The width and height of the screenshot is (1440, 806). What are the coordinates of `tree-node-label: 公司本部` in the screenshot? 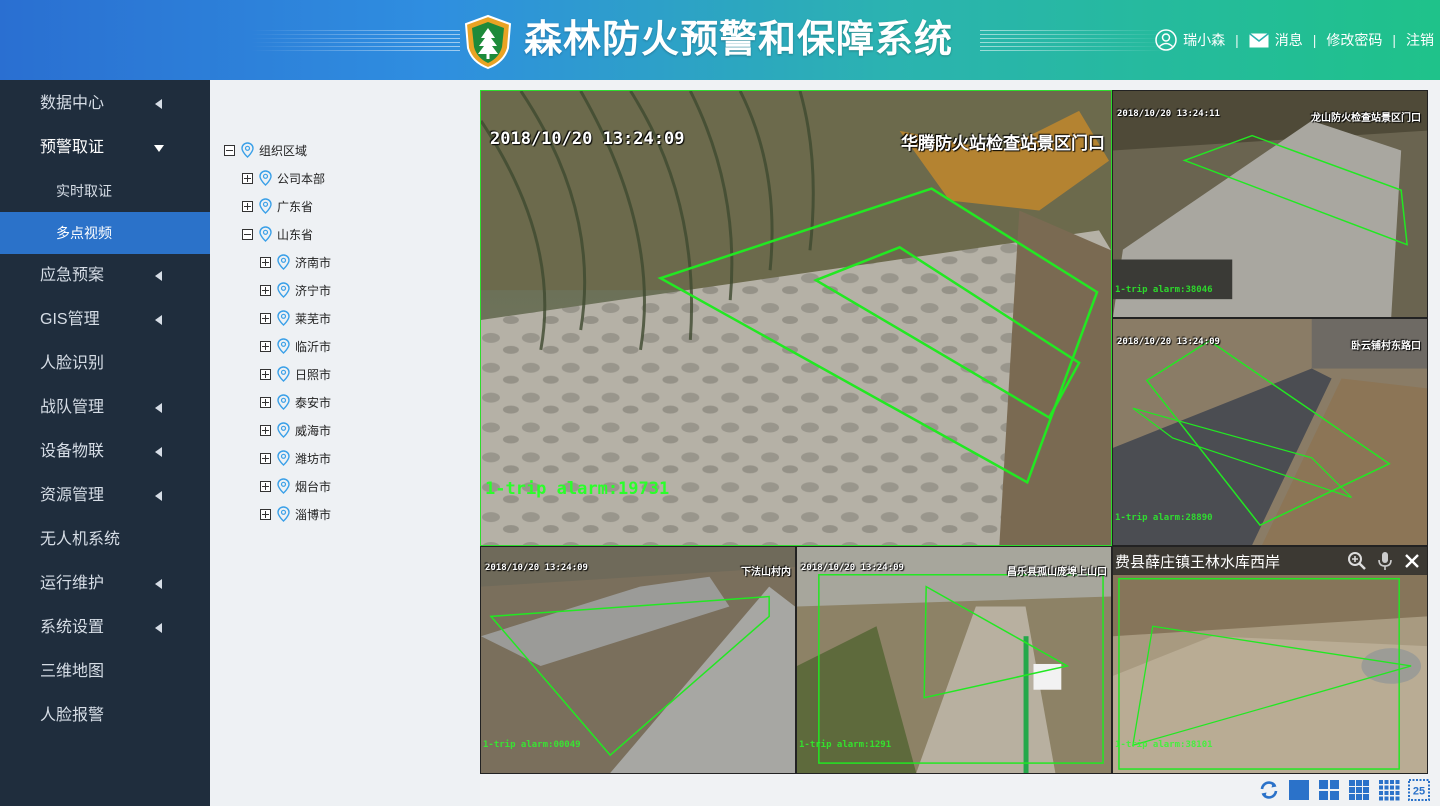 It's located at (301, 178).